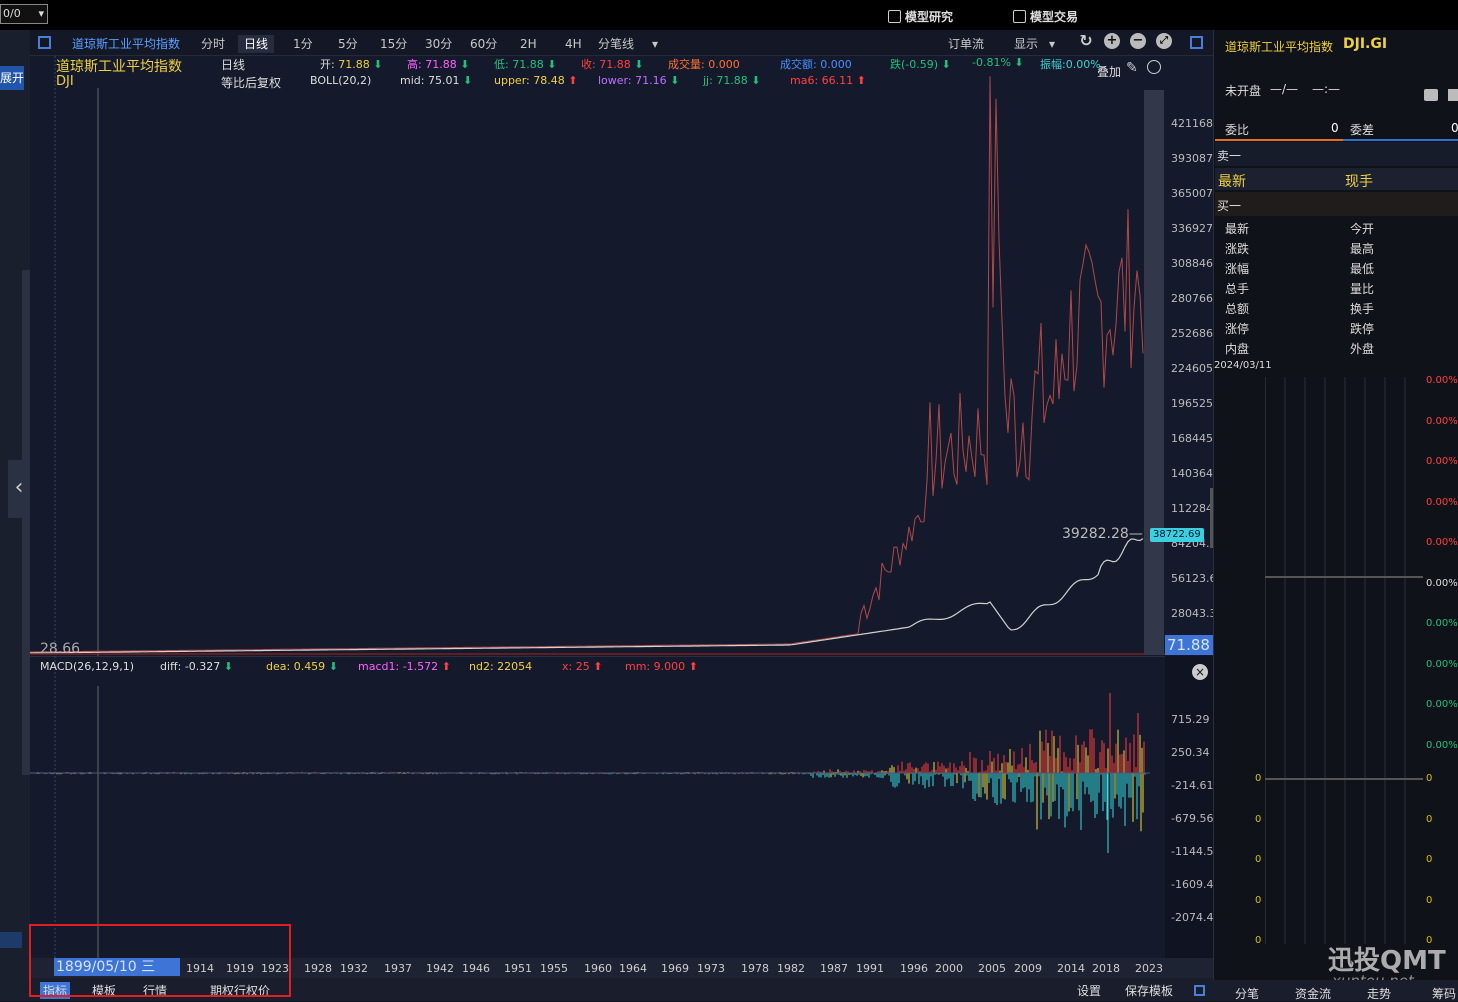  Describe the element at coordinates (1138, 41) in the screenshot. I see `zoom-out-icon: −` at that location.